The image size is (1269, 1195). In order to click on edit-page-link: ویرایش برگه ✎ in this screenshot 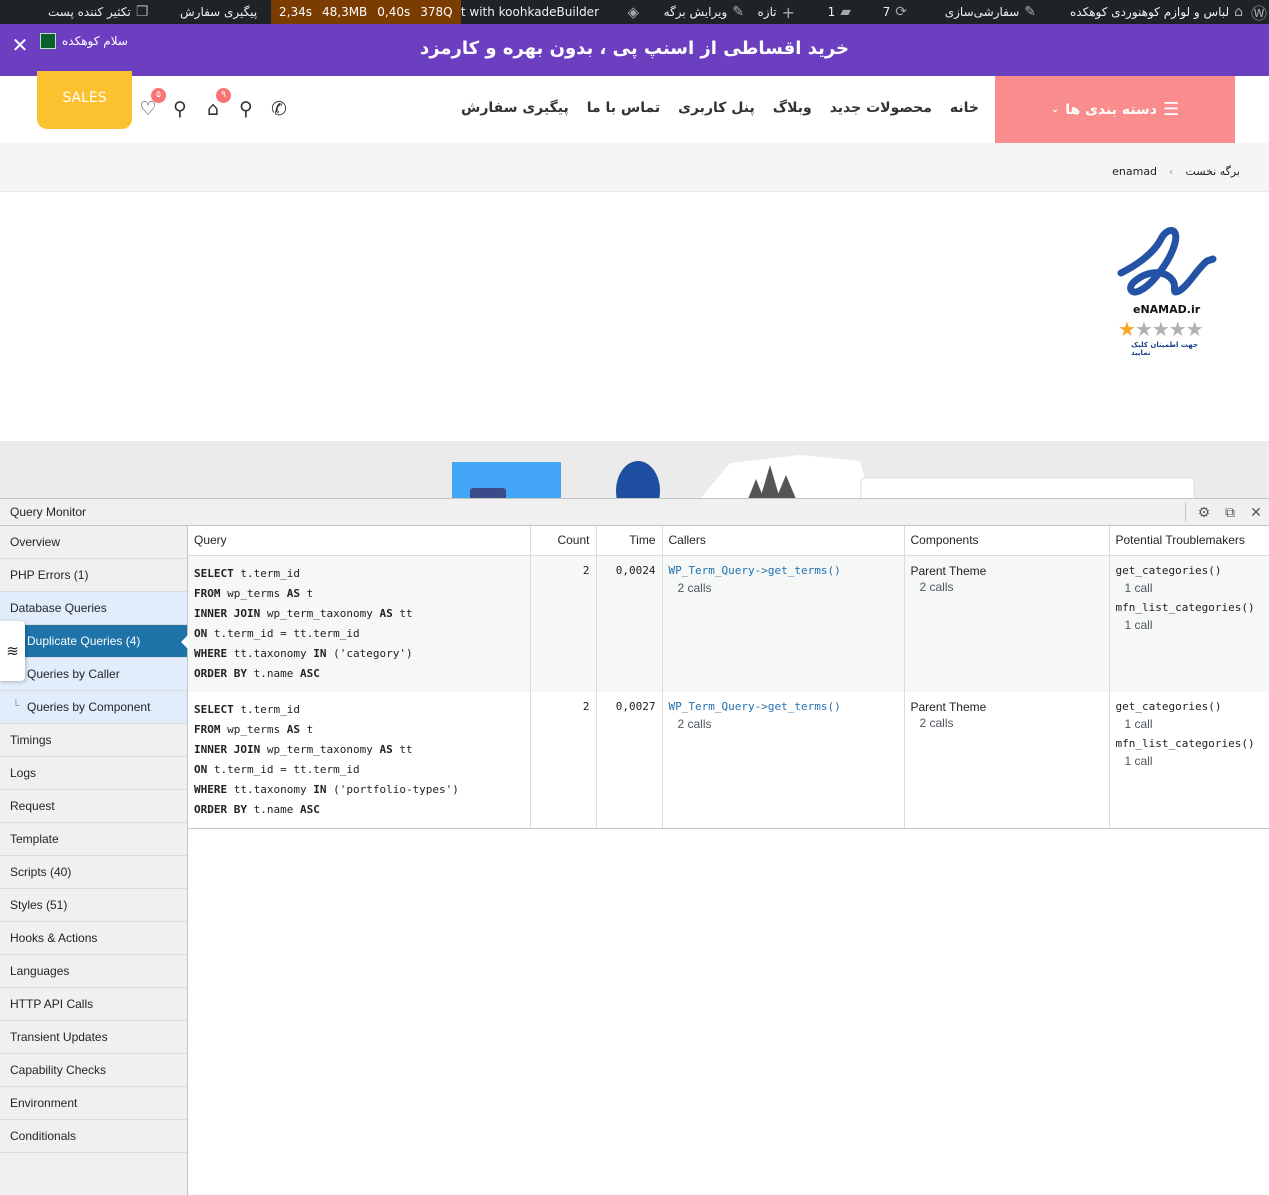, I will do `click(704, 12)`.